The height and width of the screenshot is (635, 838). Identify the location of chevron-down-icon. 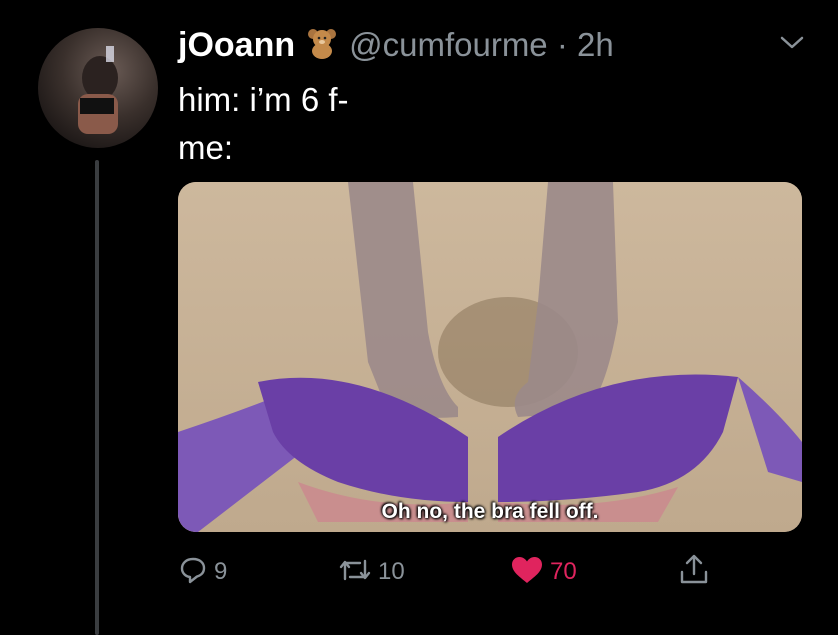
(792, 42).